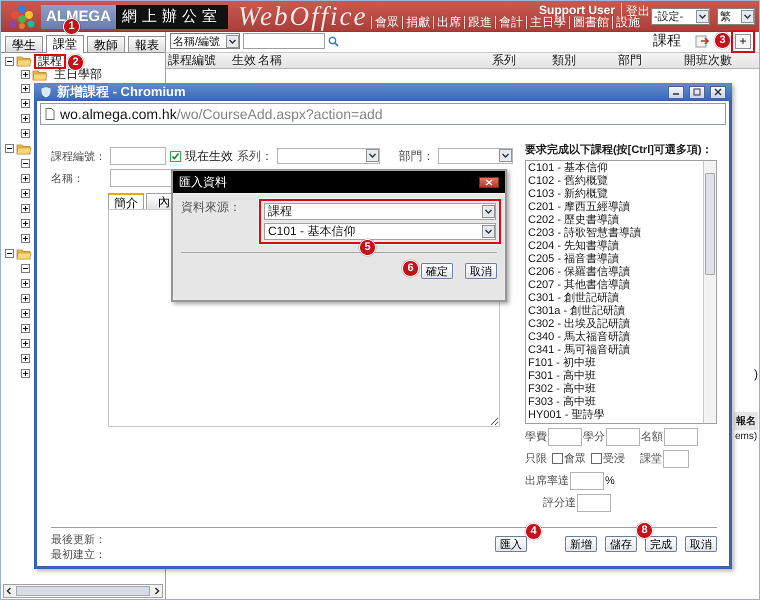 The image size is (760, 600). I want to click on field-label: 學費, so click(536, 437).